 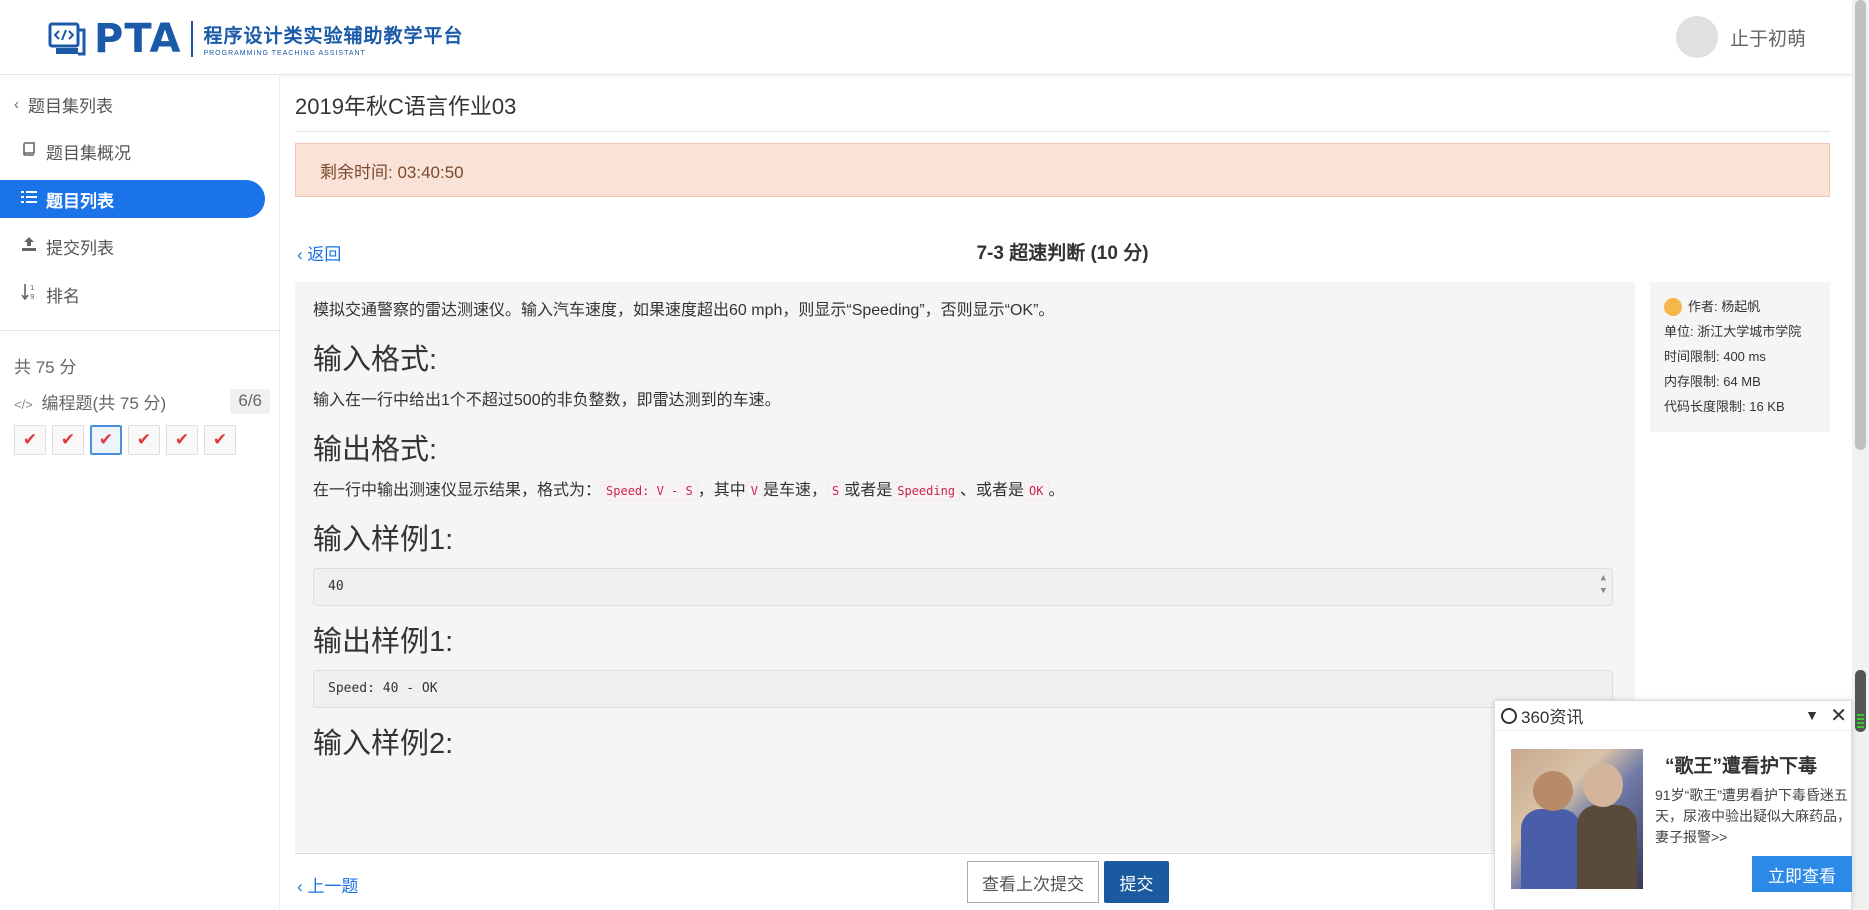 What do you see at coordinates (1838, 715) in the screenshot?
I see `close-icon: ✕` at bounding box center [1838, 715].